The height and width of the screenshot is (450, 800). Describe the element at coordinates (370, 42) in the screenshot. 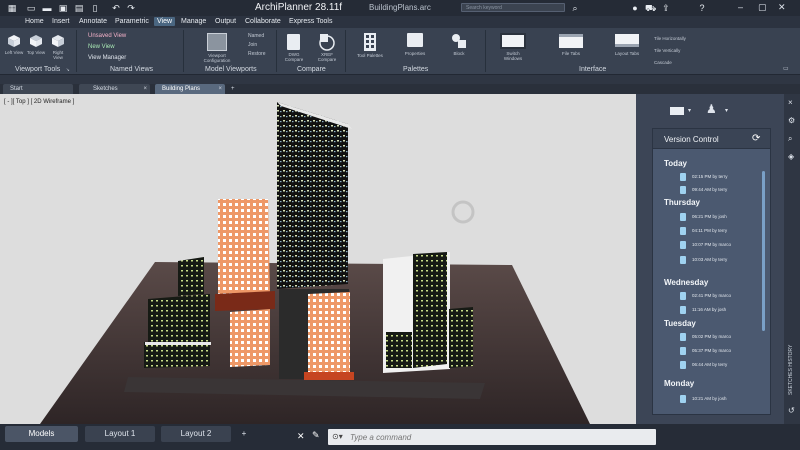

I see `tool-palettes-icon` at that location.